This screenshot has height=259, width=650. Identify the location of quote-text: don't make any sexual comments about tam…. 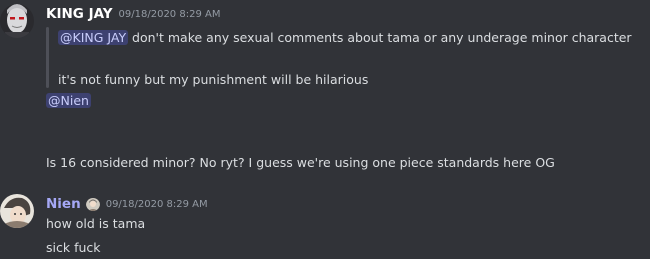
(380, 37).